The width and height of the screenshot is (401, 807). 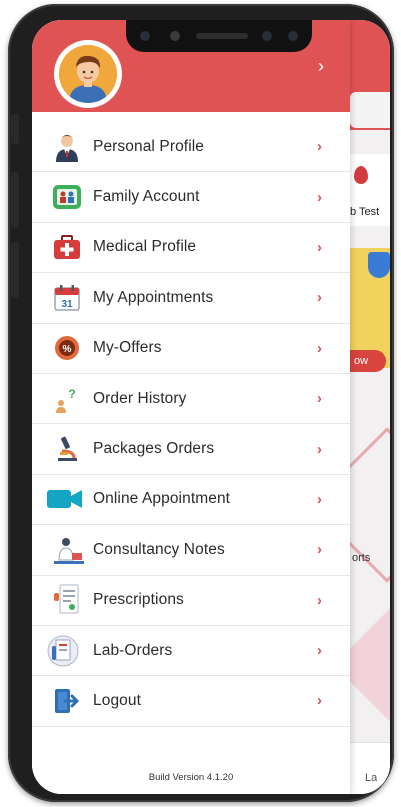 I want to click on menu-item-order-history: ? Order History ›, so click(x=191, y=399).